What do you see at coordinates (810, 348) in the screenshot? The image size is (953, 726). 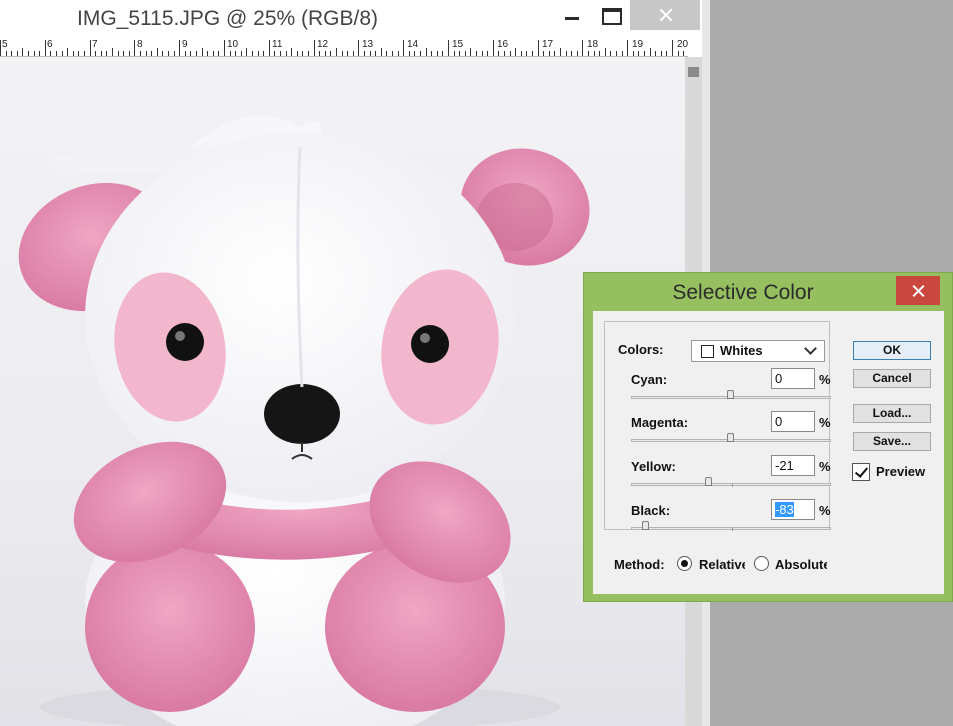 I see `dropdown-chevron-icon` at bounding box center [810, 348].